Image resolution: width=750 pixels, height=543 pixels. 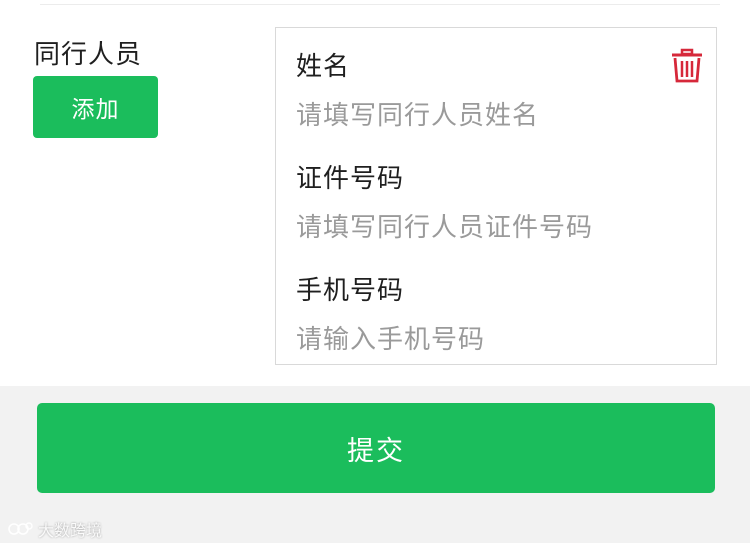 I want to click on watermark-logo, so click(x=20, y=528).